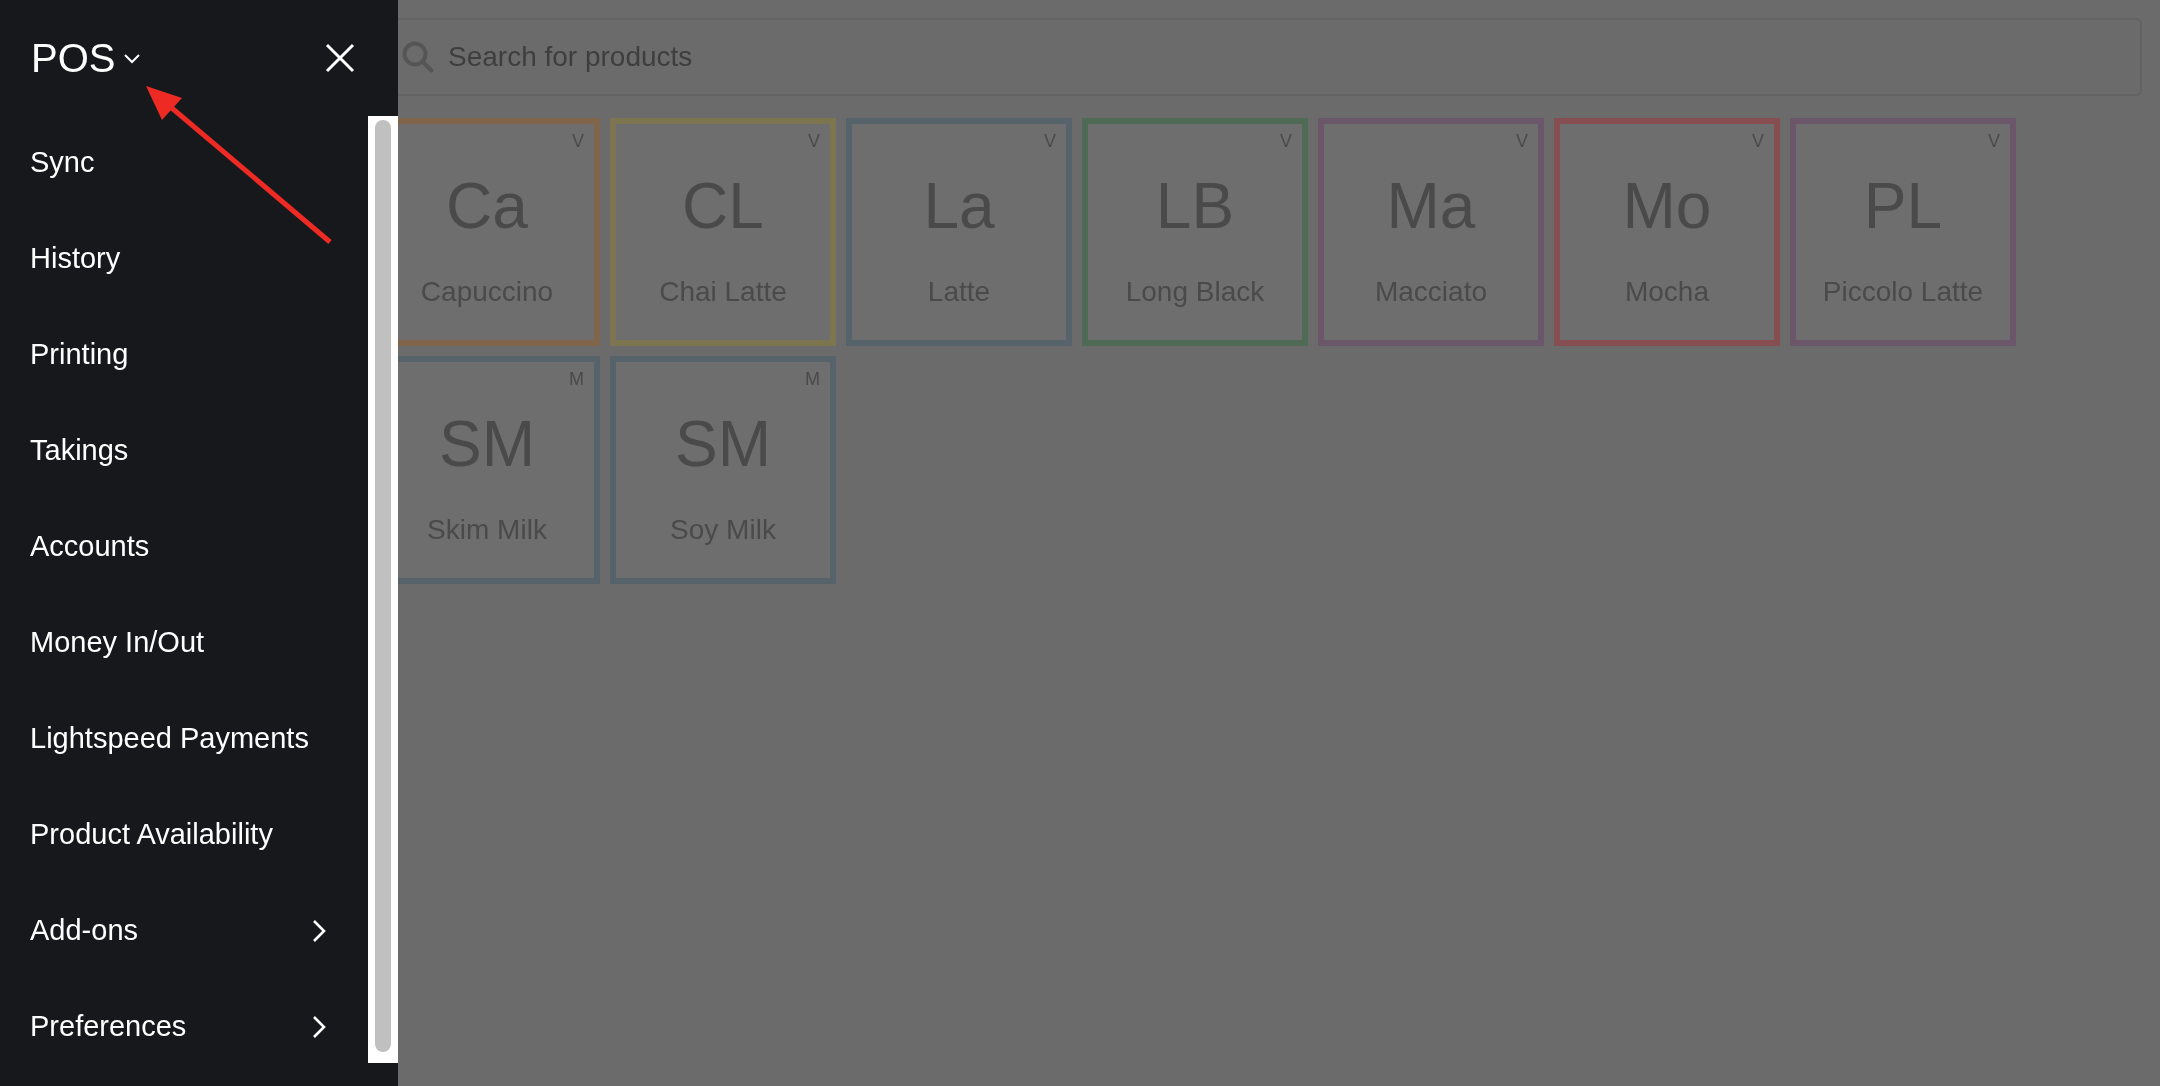 This screenshot has height=1086, width=2160. I want to click on menu-item: Product Availability, so click(184, 835).